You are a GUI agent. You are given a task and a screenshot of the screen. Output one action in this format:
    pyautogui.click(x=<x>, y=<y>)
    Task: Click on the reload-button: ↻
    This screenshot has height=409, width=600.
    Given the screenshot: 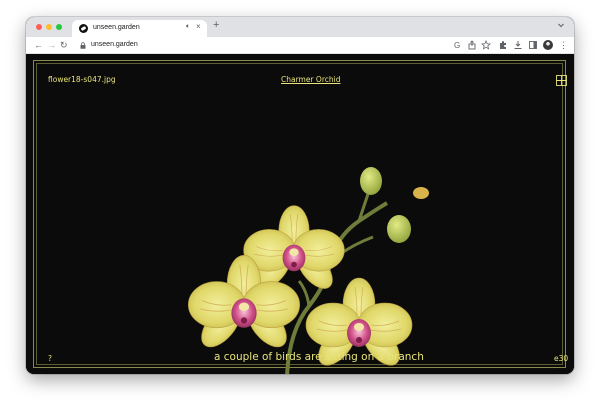 What is the action you would take?
    pyautogui.click(x=64, y=45)
    